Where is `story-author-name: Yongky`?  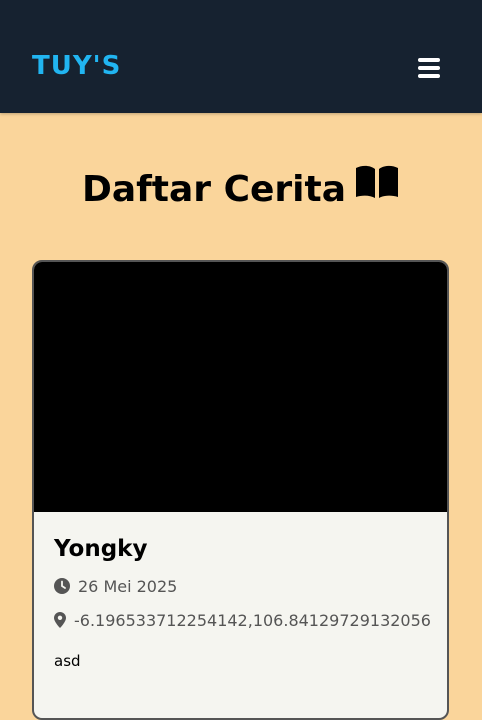 story-author-name: Yongky is located at coordinates (101, 549).